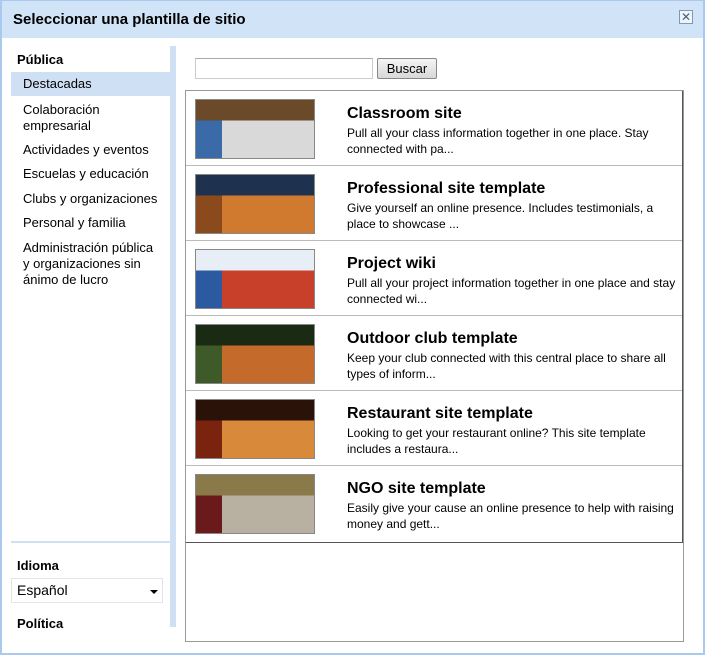 This screenshot has width=705, height=655. What do you see at coordinates (686, 17) in the screenshot?
I see `close-icon: ✕` at bounding box center [686, 17].